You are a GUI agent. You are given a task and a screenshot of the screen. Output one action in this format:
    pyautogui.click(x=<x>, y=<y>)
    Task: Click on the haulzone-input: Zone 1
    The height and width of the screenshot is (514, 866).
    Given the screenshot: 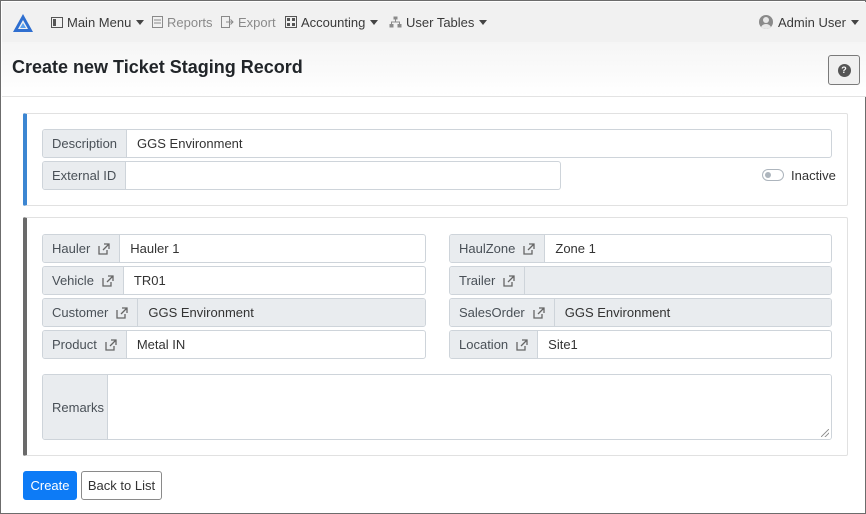 What is the action you would take?
    pyautogui.click(x=688, y=248)
    